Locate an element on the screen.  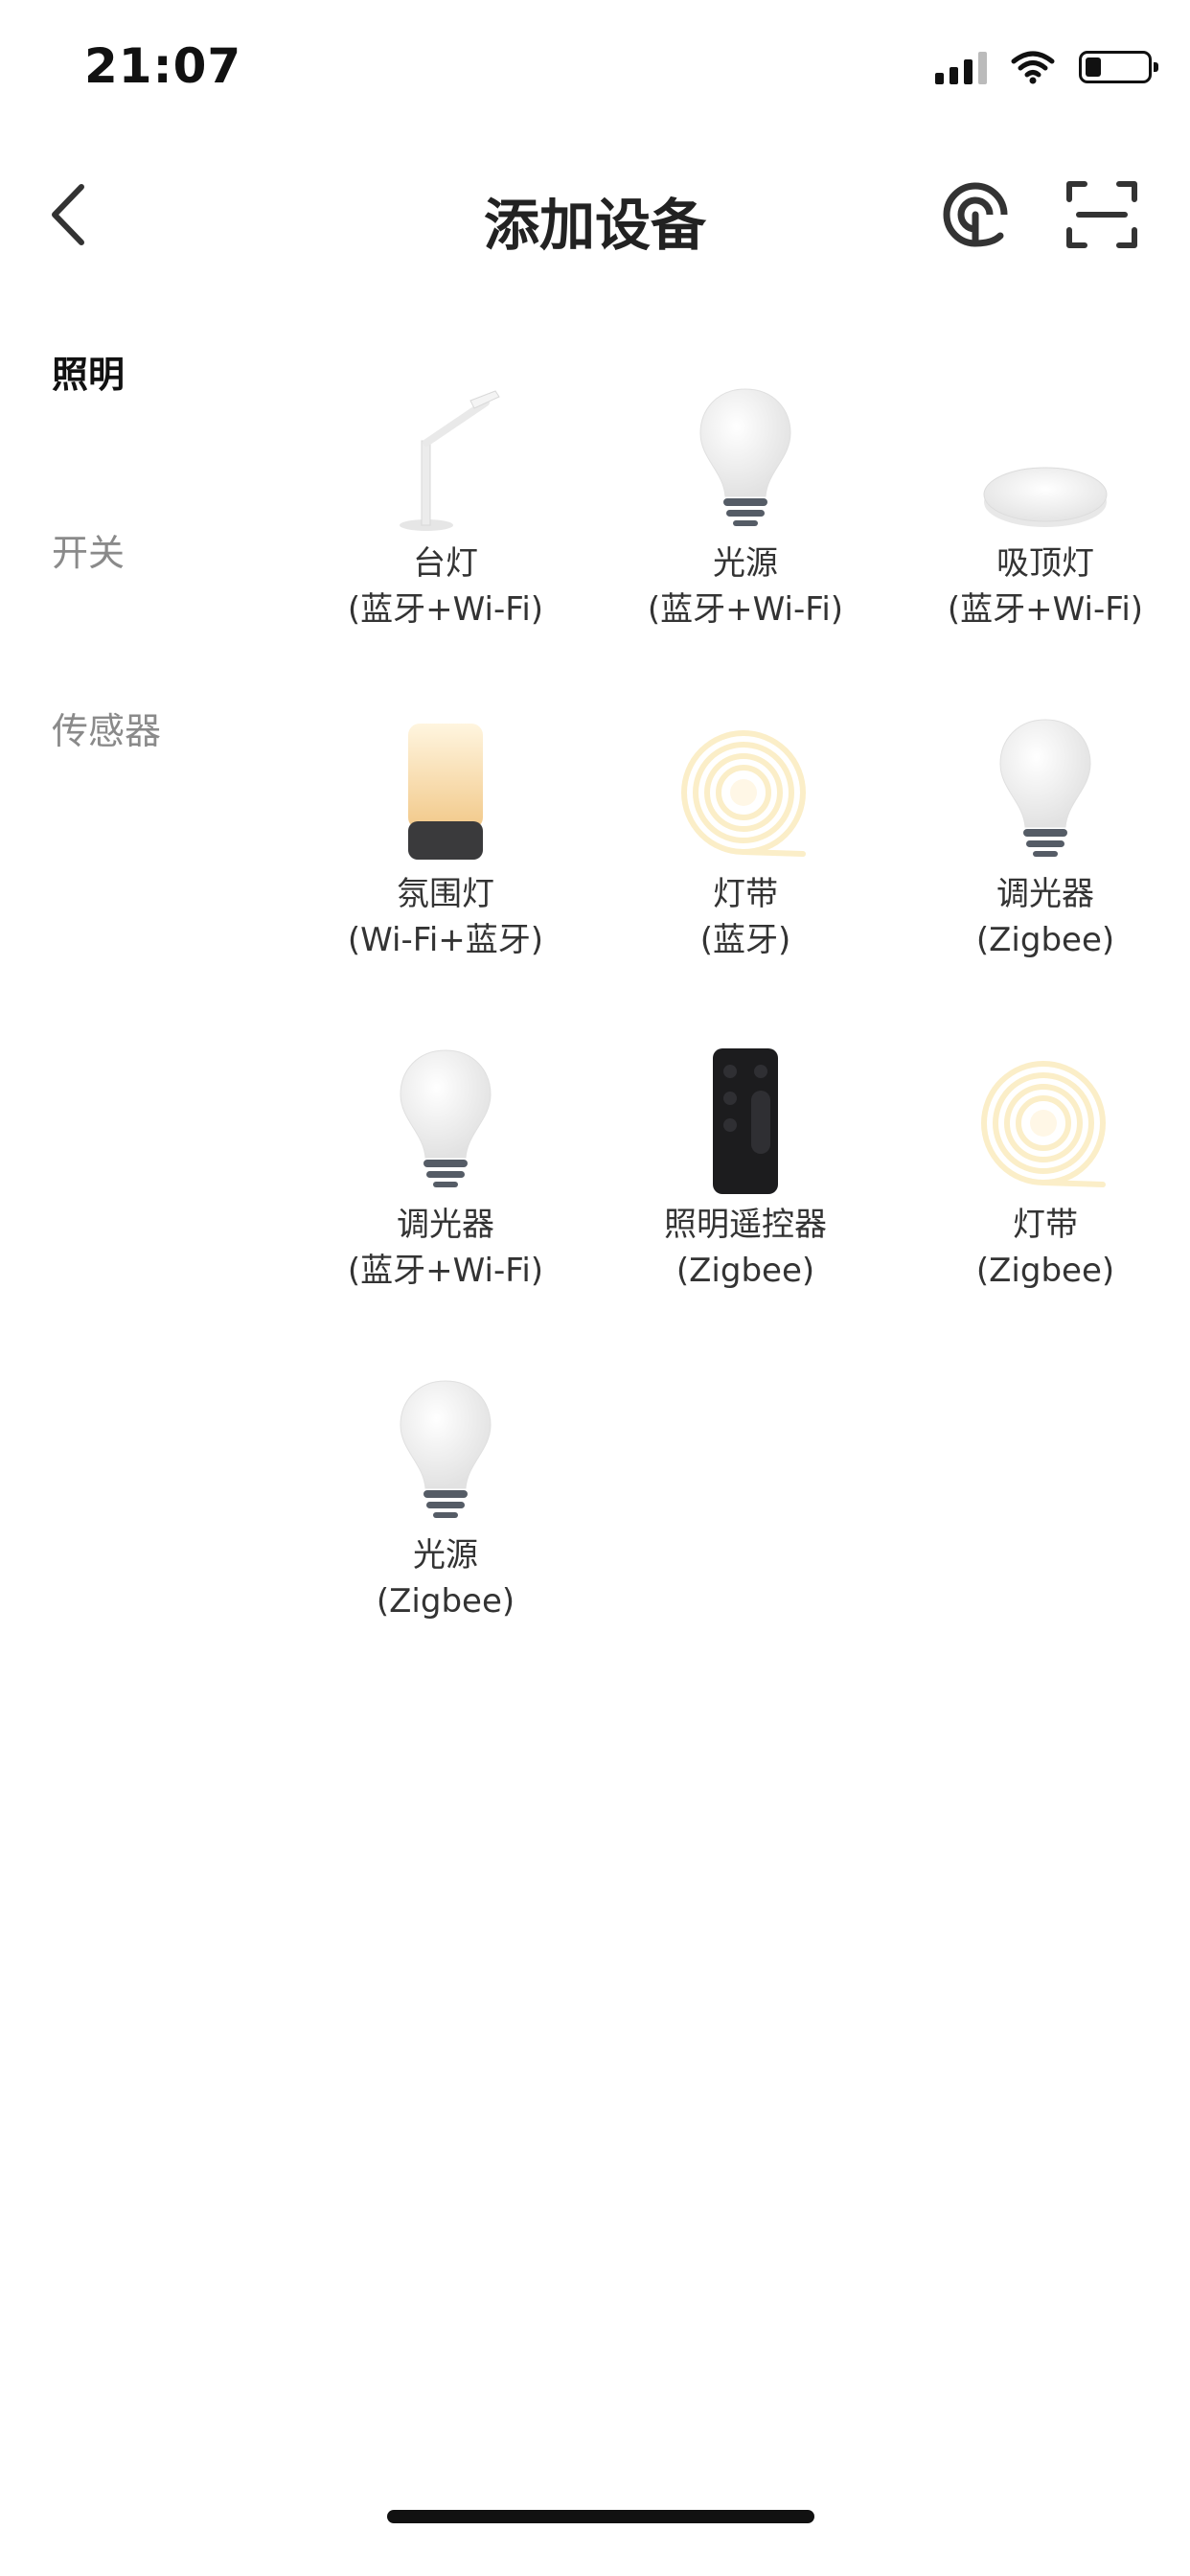
device-protocol: (蓝牙) is located at coordinates (745, 940).